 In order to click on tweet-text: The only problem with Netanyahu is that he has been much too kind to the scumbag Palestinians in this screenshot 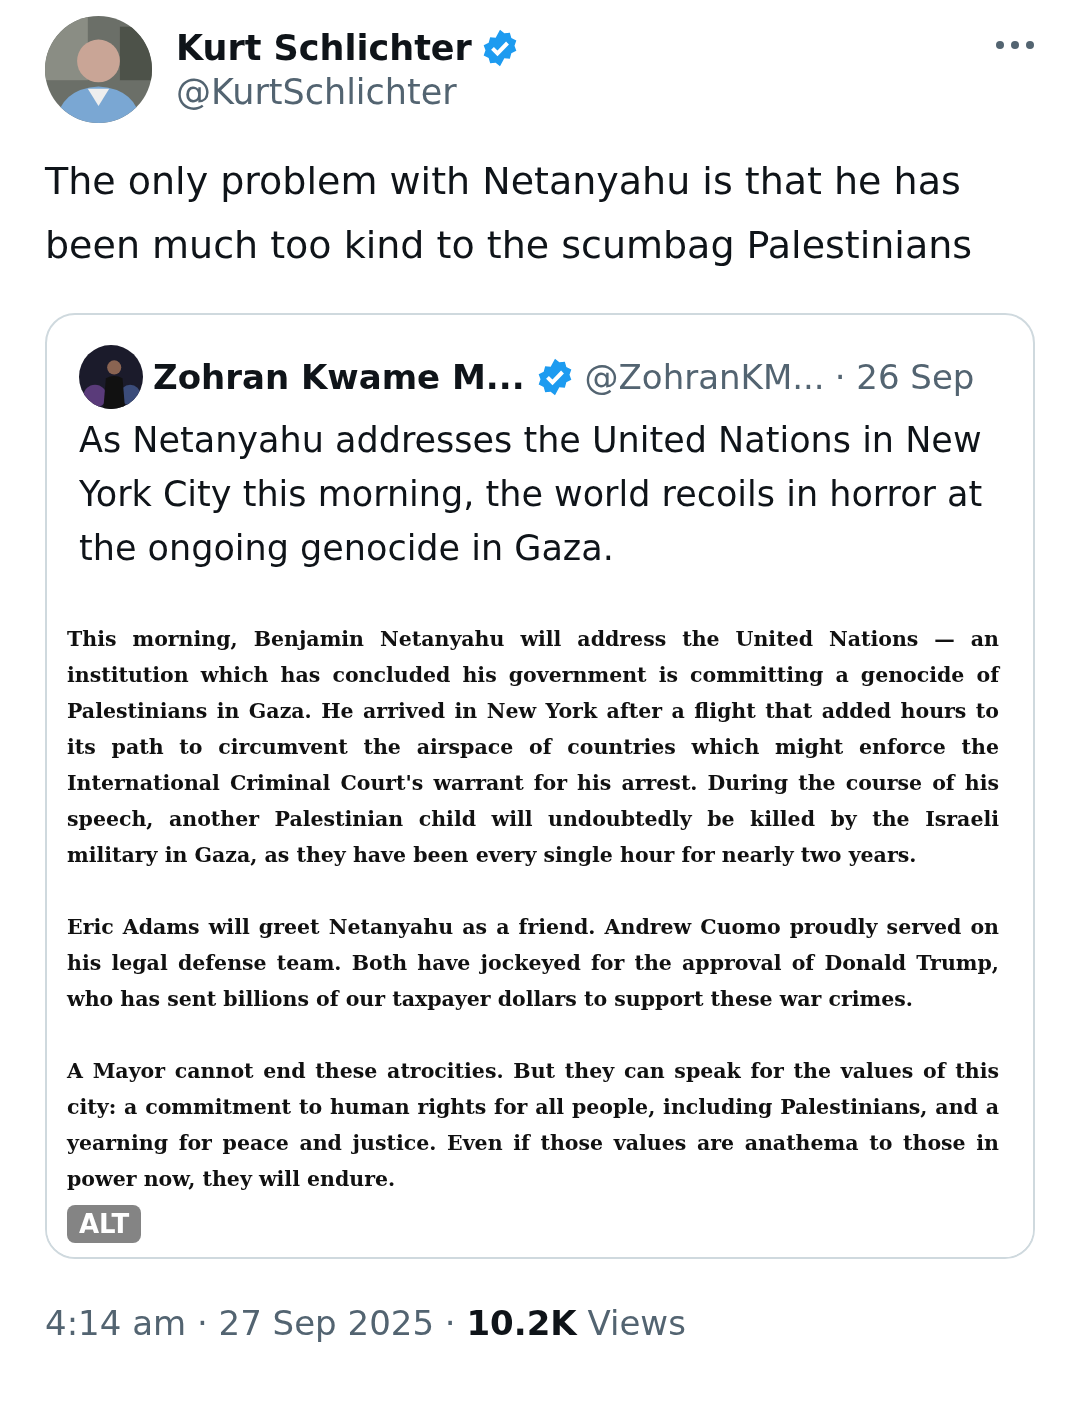, I will do `click(509, 213)`.